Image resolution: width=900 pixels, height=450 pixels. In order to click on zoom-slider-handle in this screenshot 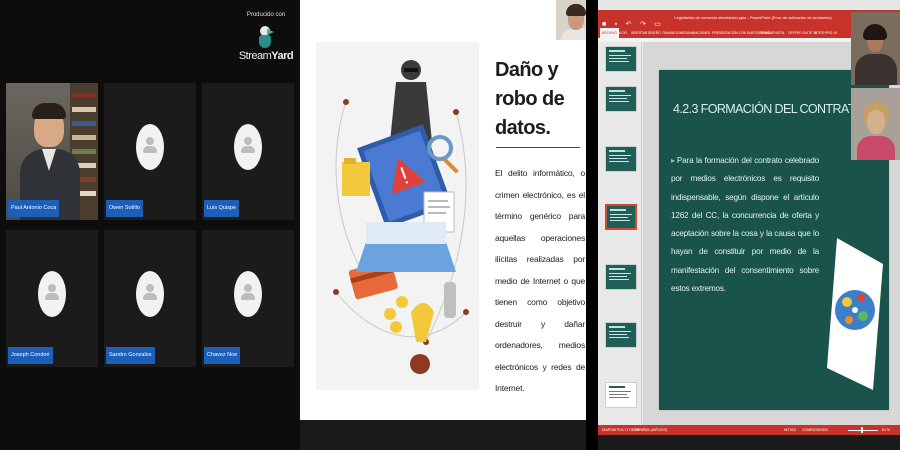, I will do `click(862, 430)`.